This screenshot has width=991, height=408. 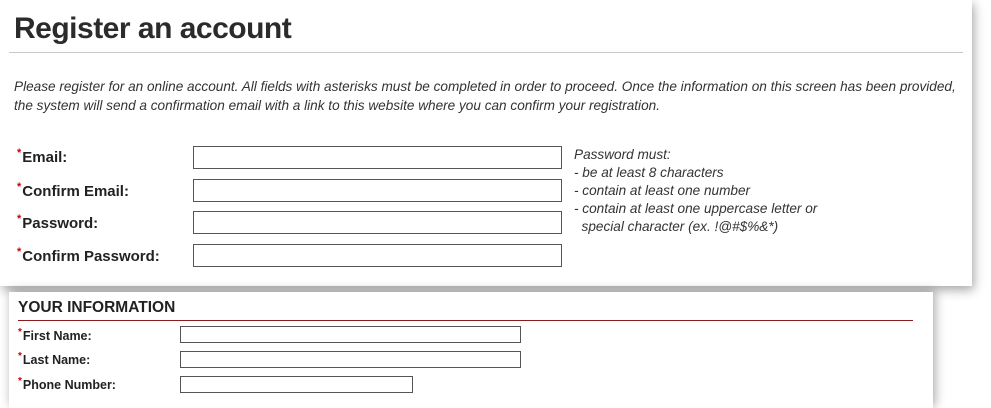 I want to click on confirm-email-label: *Confirm Email:, so click(x=73, y=190).